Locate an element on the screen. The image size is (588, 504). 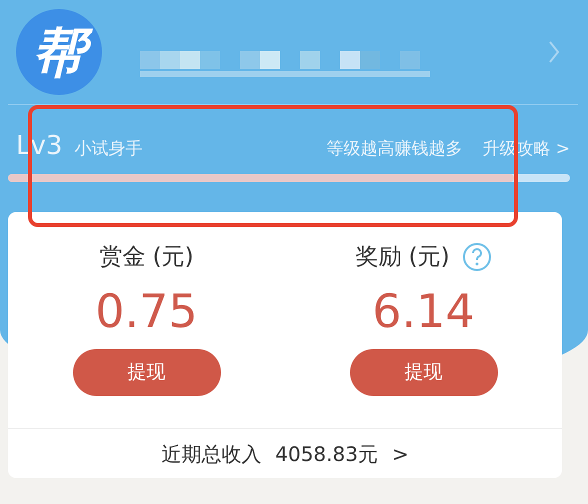
chevron-right-icon is located at coordinates (554, 52).